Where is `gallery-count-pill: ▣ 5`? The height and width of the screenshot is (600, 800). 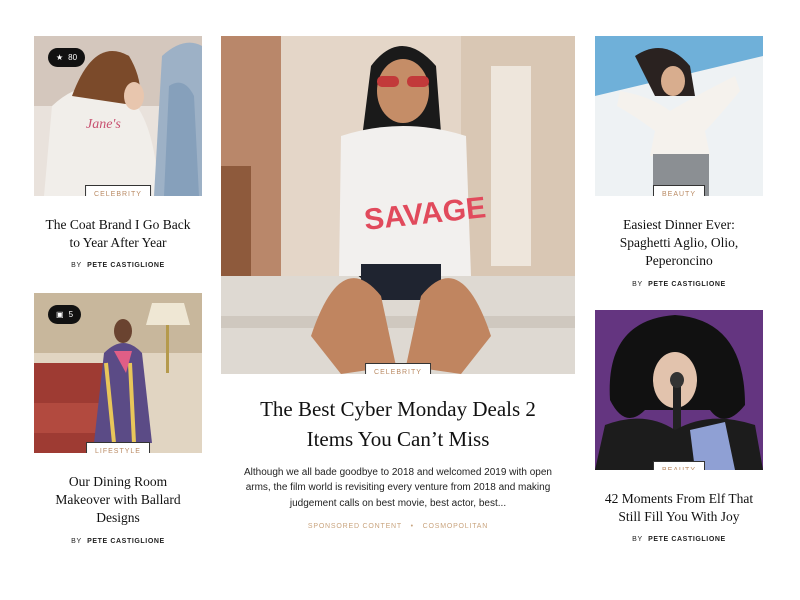 gallery-count-pill: ▣ 5 is located at coordinates (65, 314).